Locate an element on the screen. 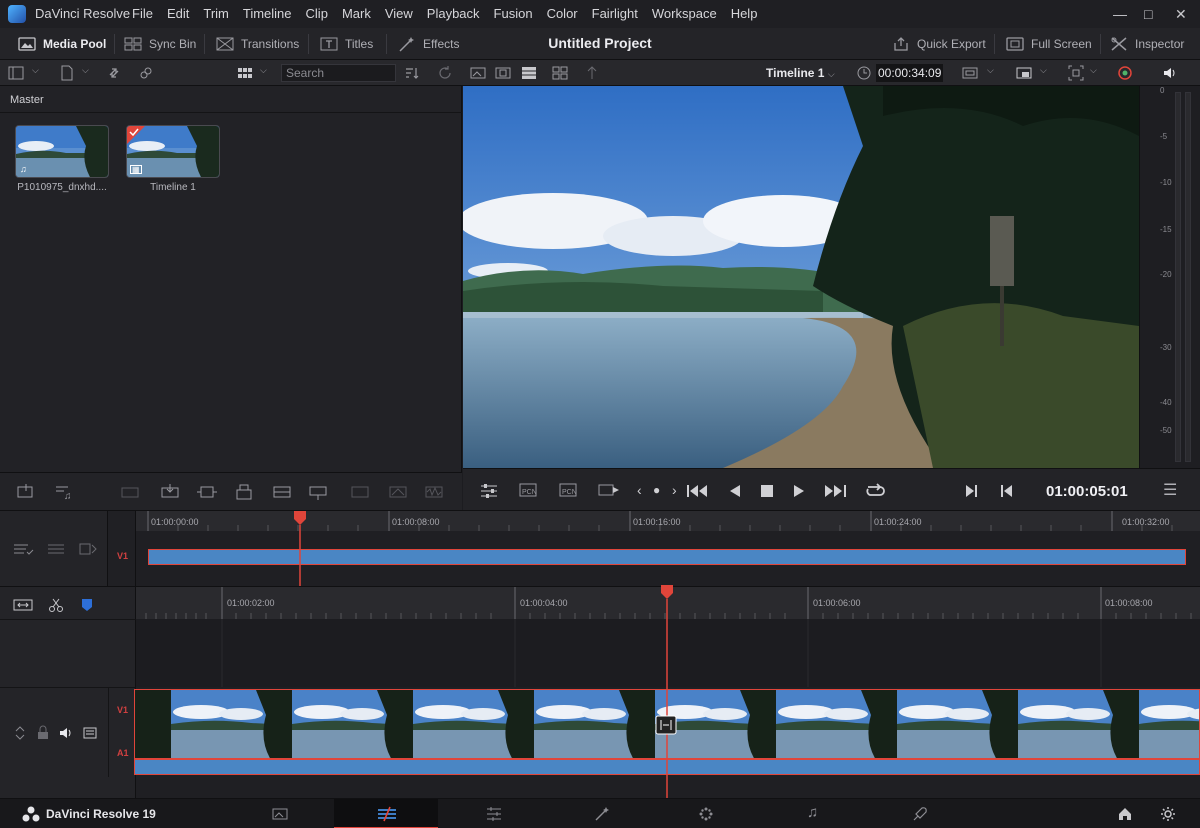  media-page-icon is located at coordinates (280, 814).